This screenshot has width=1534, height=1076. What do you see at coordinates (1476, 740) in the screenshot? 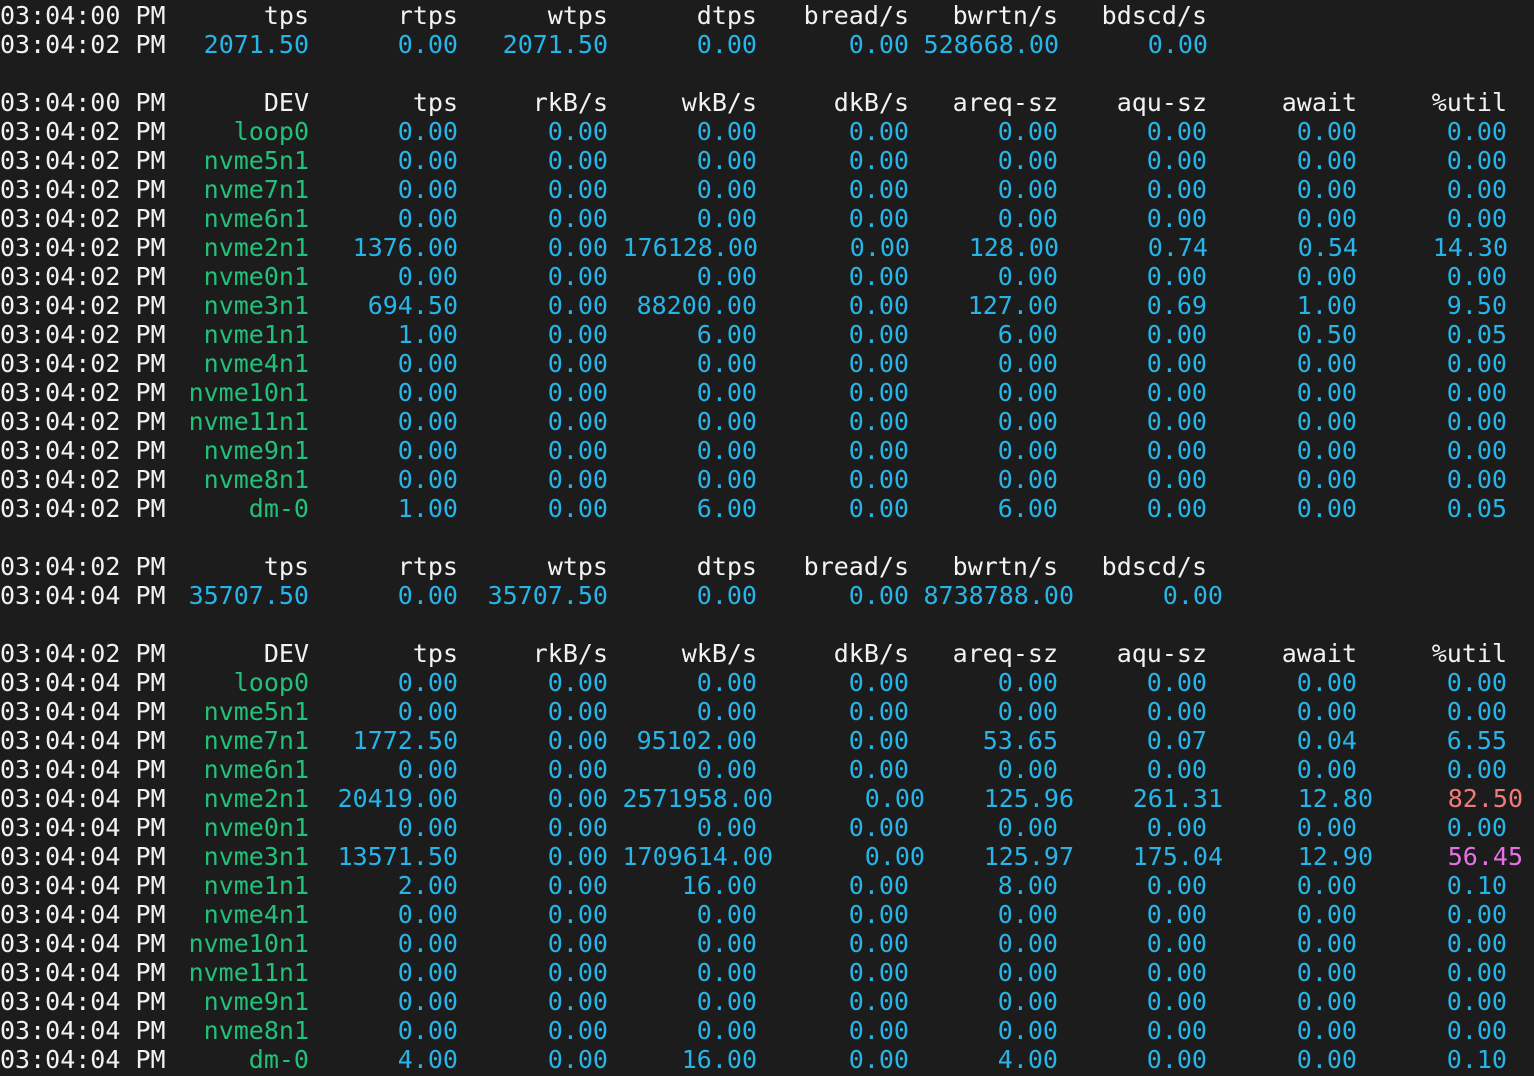
I see `device-metric-value: 6.55` at bounding box center [1476, 740].